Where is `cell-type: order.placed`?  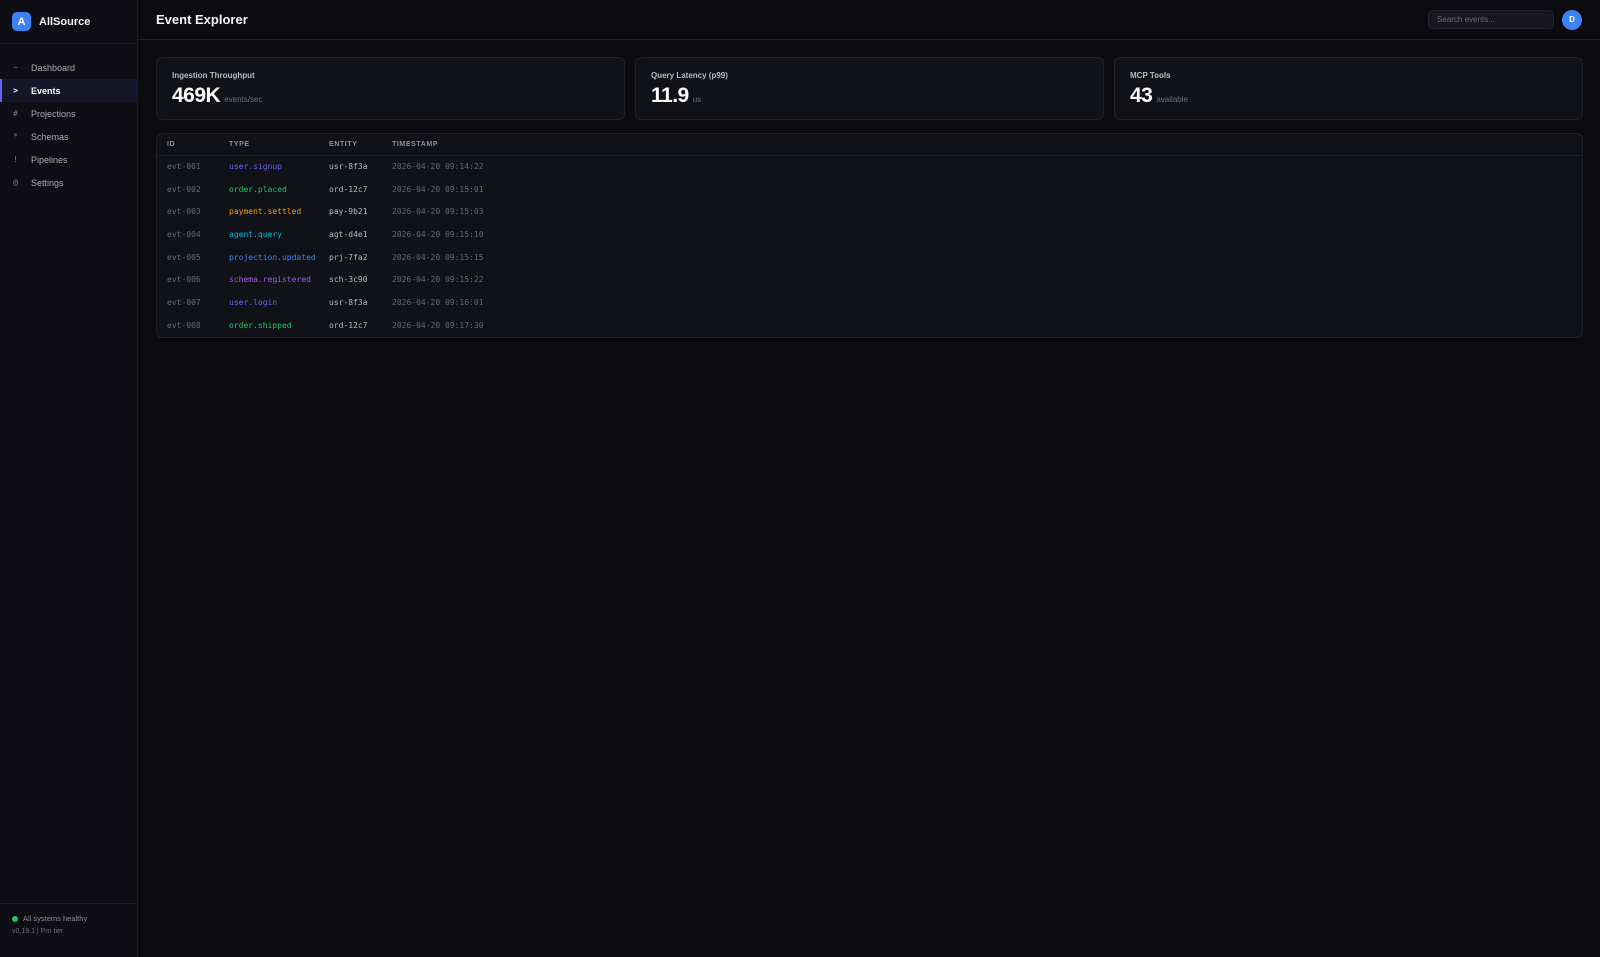 cell-type: order.placed is located at coordinates (258, 189).